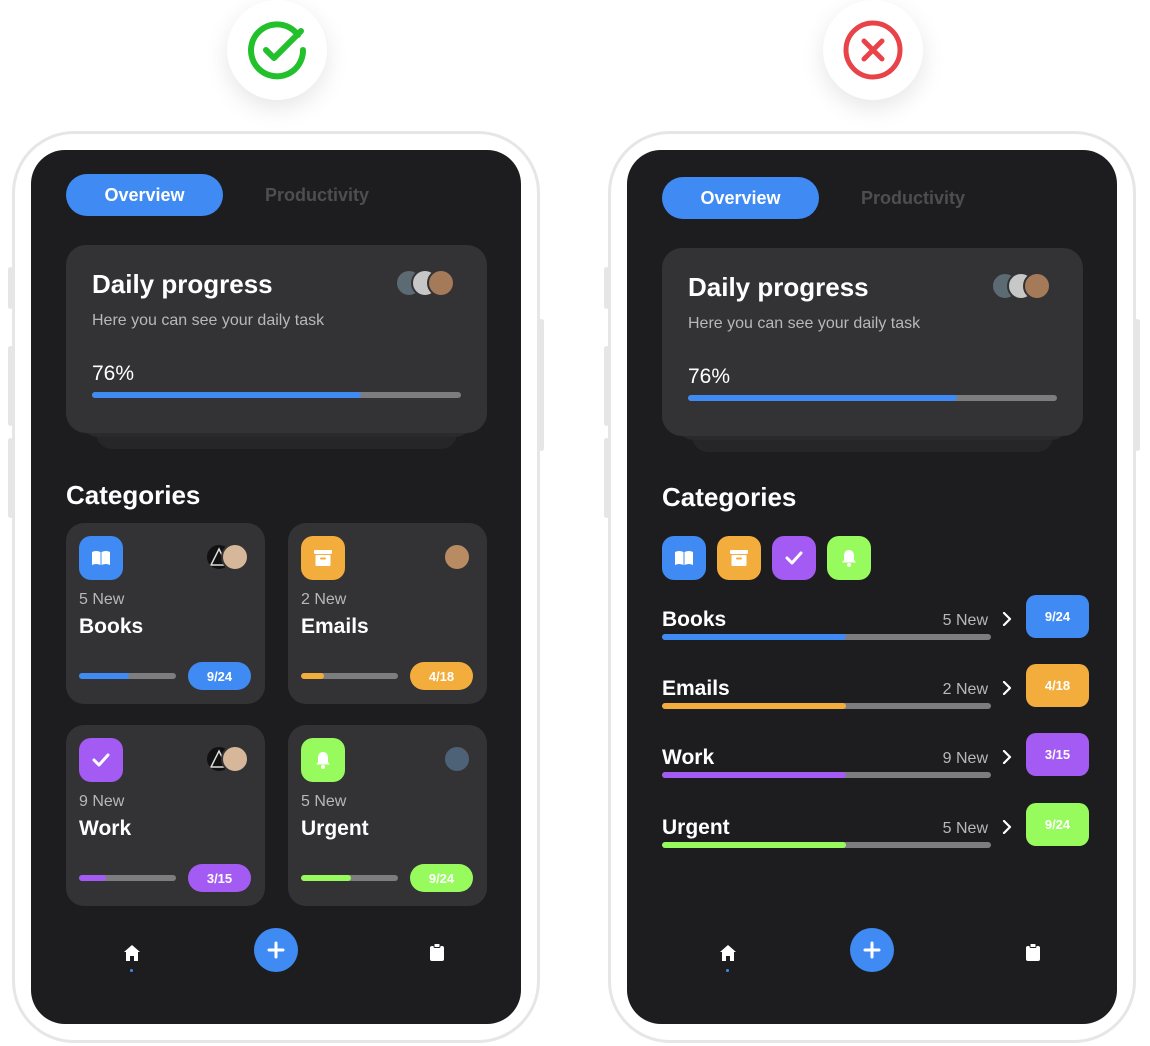  What do you see at coordinates (276, 974) in the screenshot?
I see `bottom-nav` at bounding box center [276, 974].